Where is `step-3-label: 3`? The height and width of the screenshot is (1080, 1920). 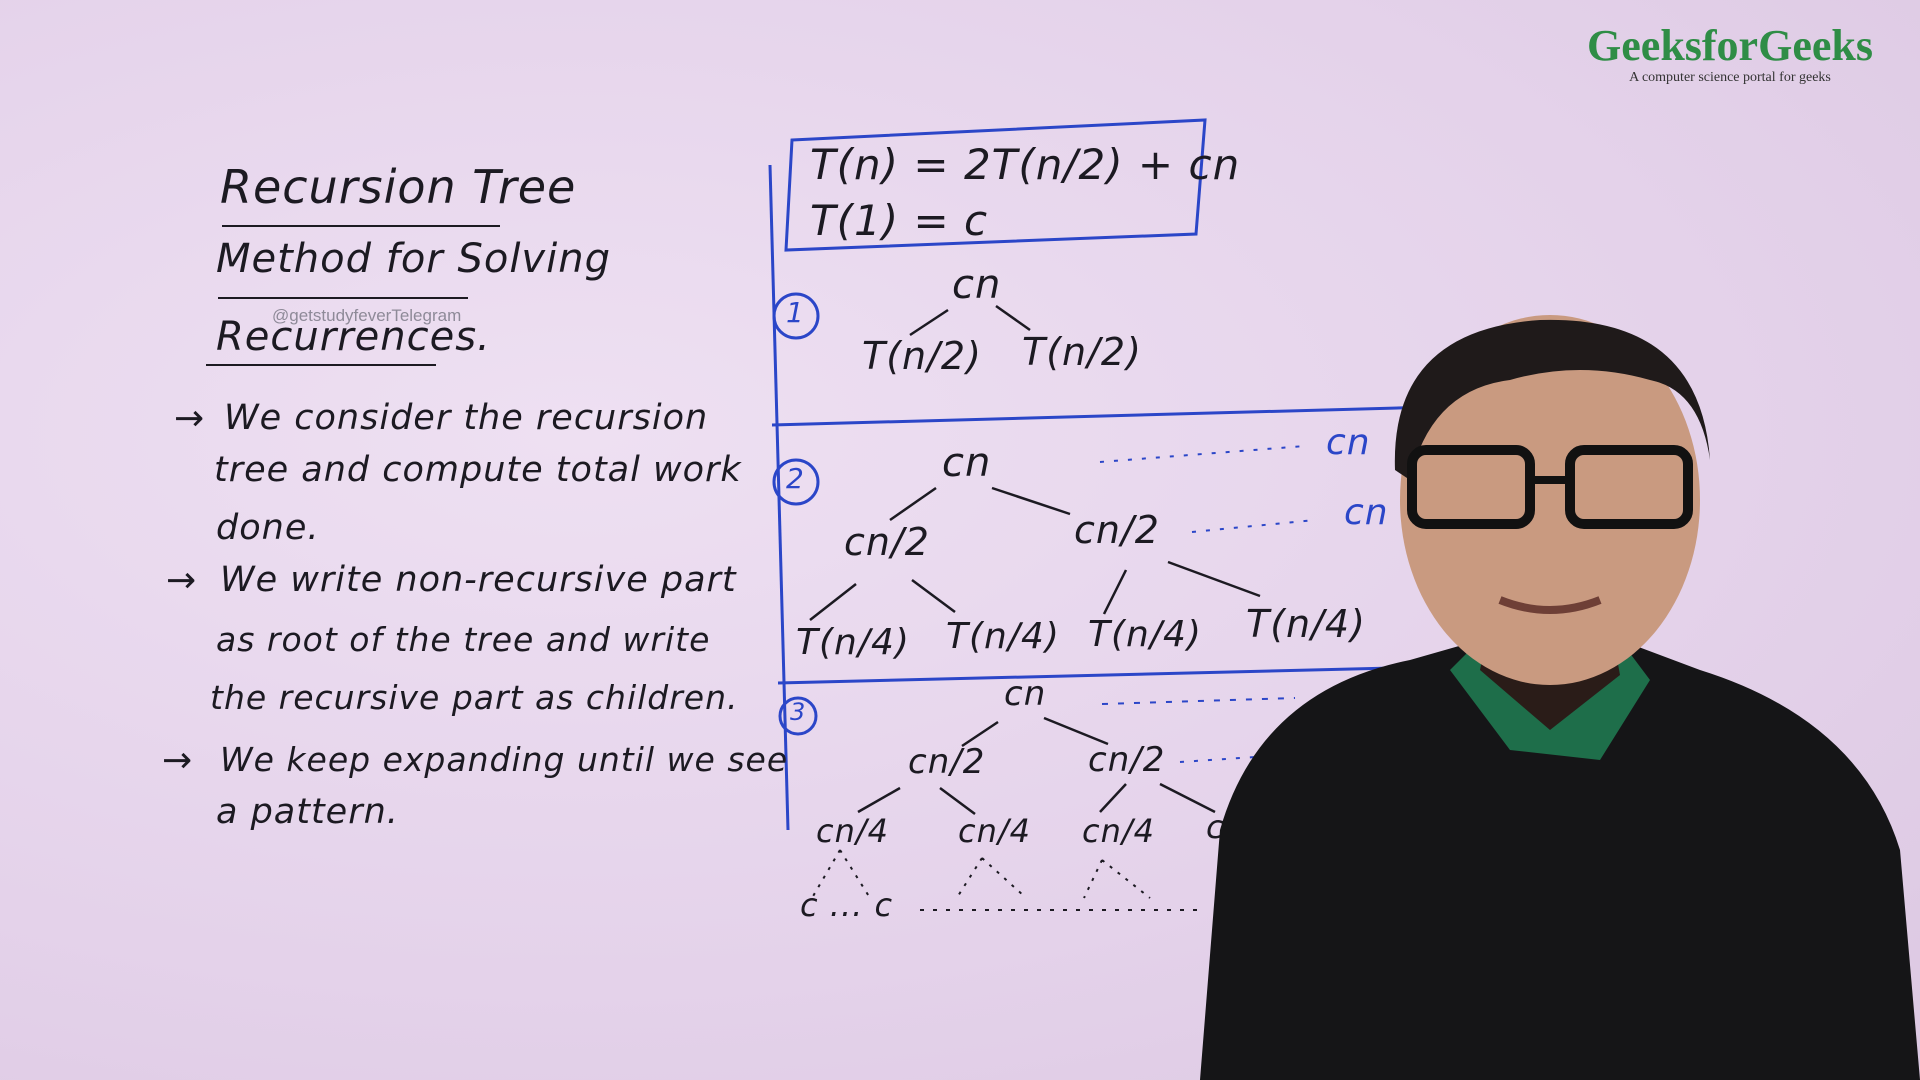
step-3-label: 3 is located at coordinates (798, 712).